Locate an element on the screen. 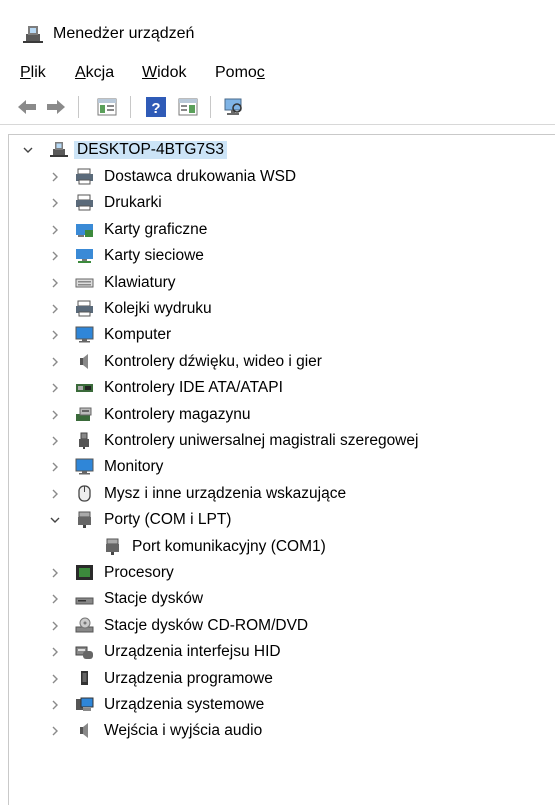 The width and height of the screenshot is (555, 805). tree-category: Kontrolery IDE ATA/ATAPI is located at coordinates (282, 388).